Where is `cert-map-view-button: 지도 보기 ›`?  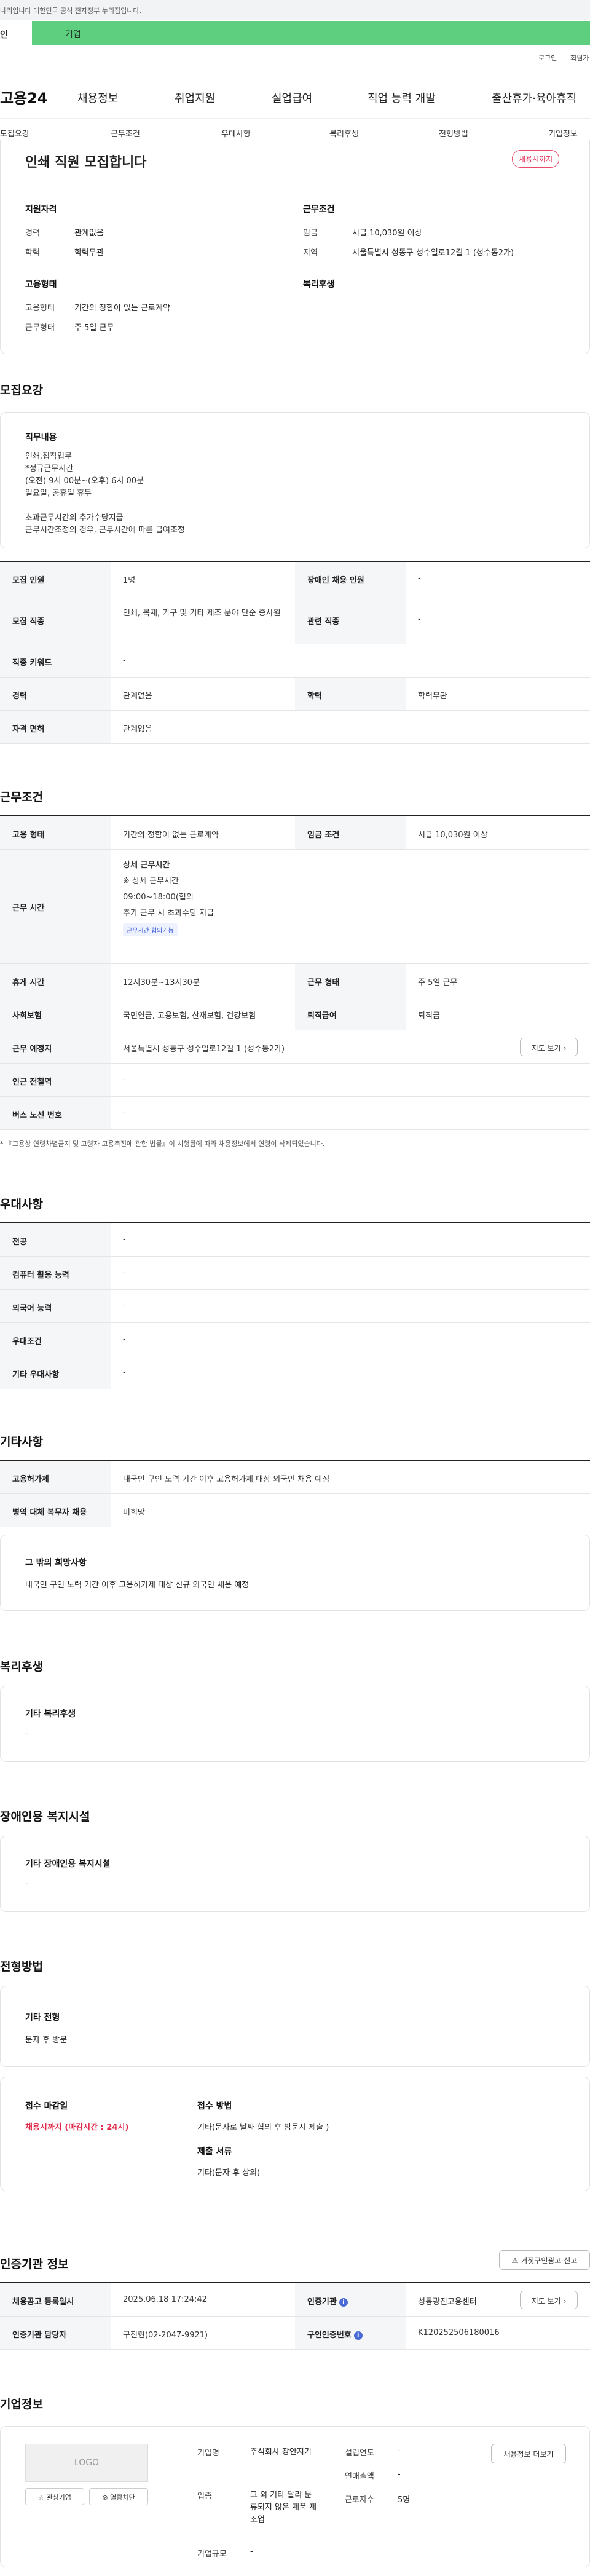
cert-map-view-button: 지도 보기 › is located at coordinates (549, 2300).